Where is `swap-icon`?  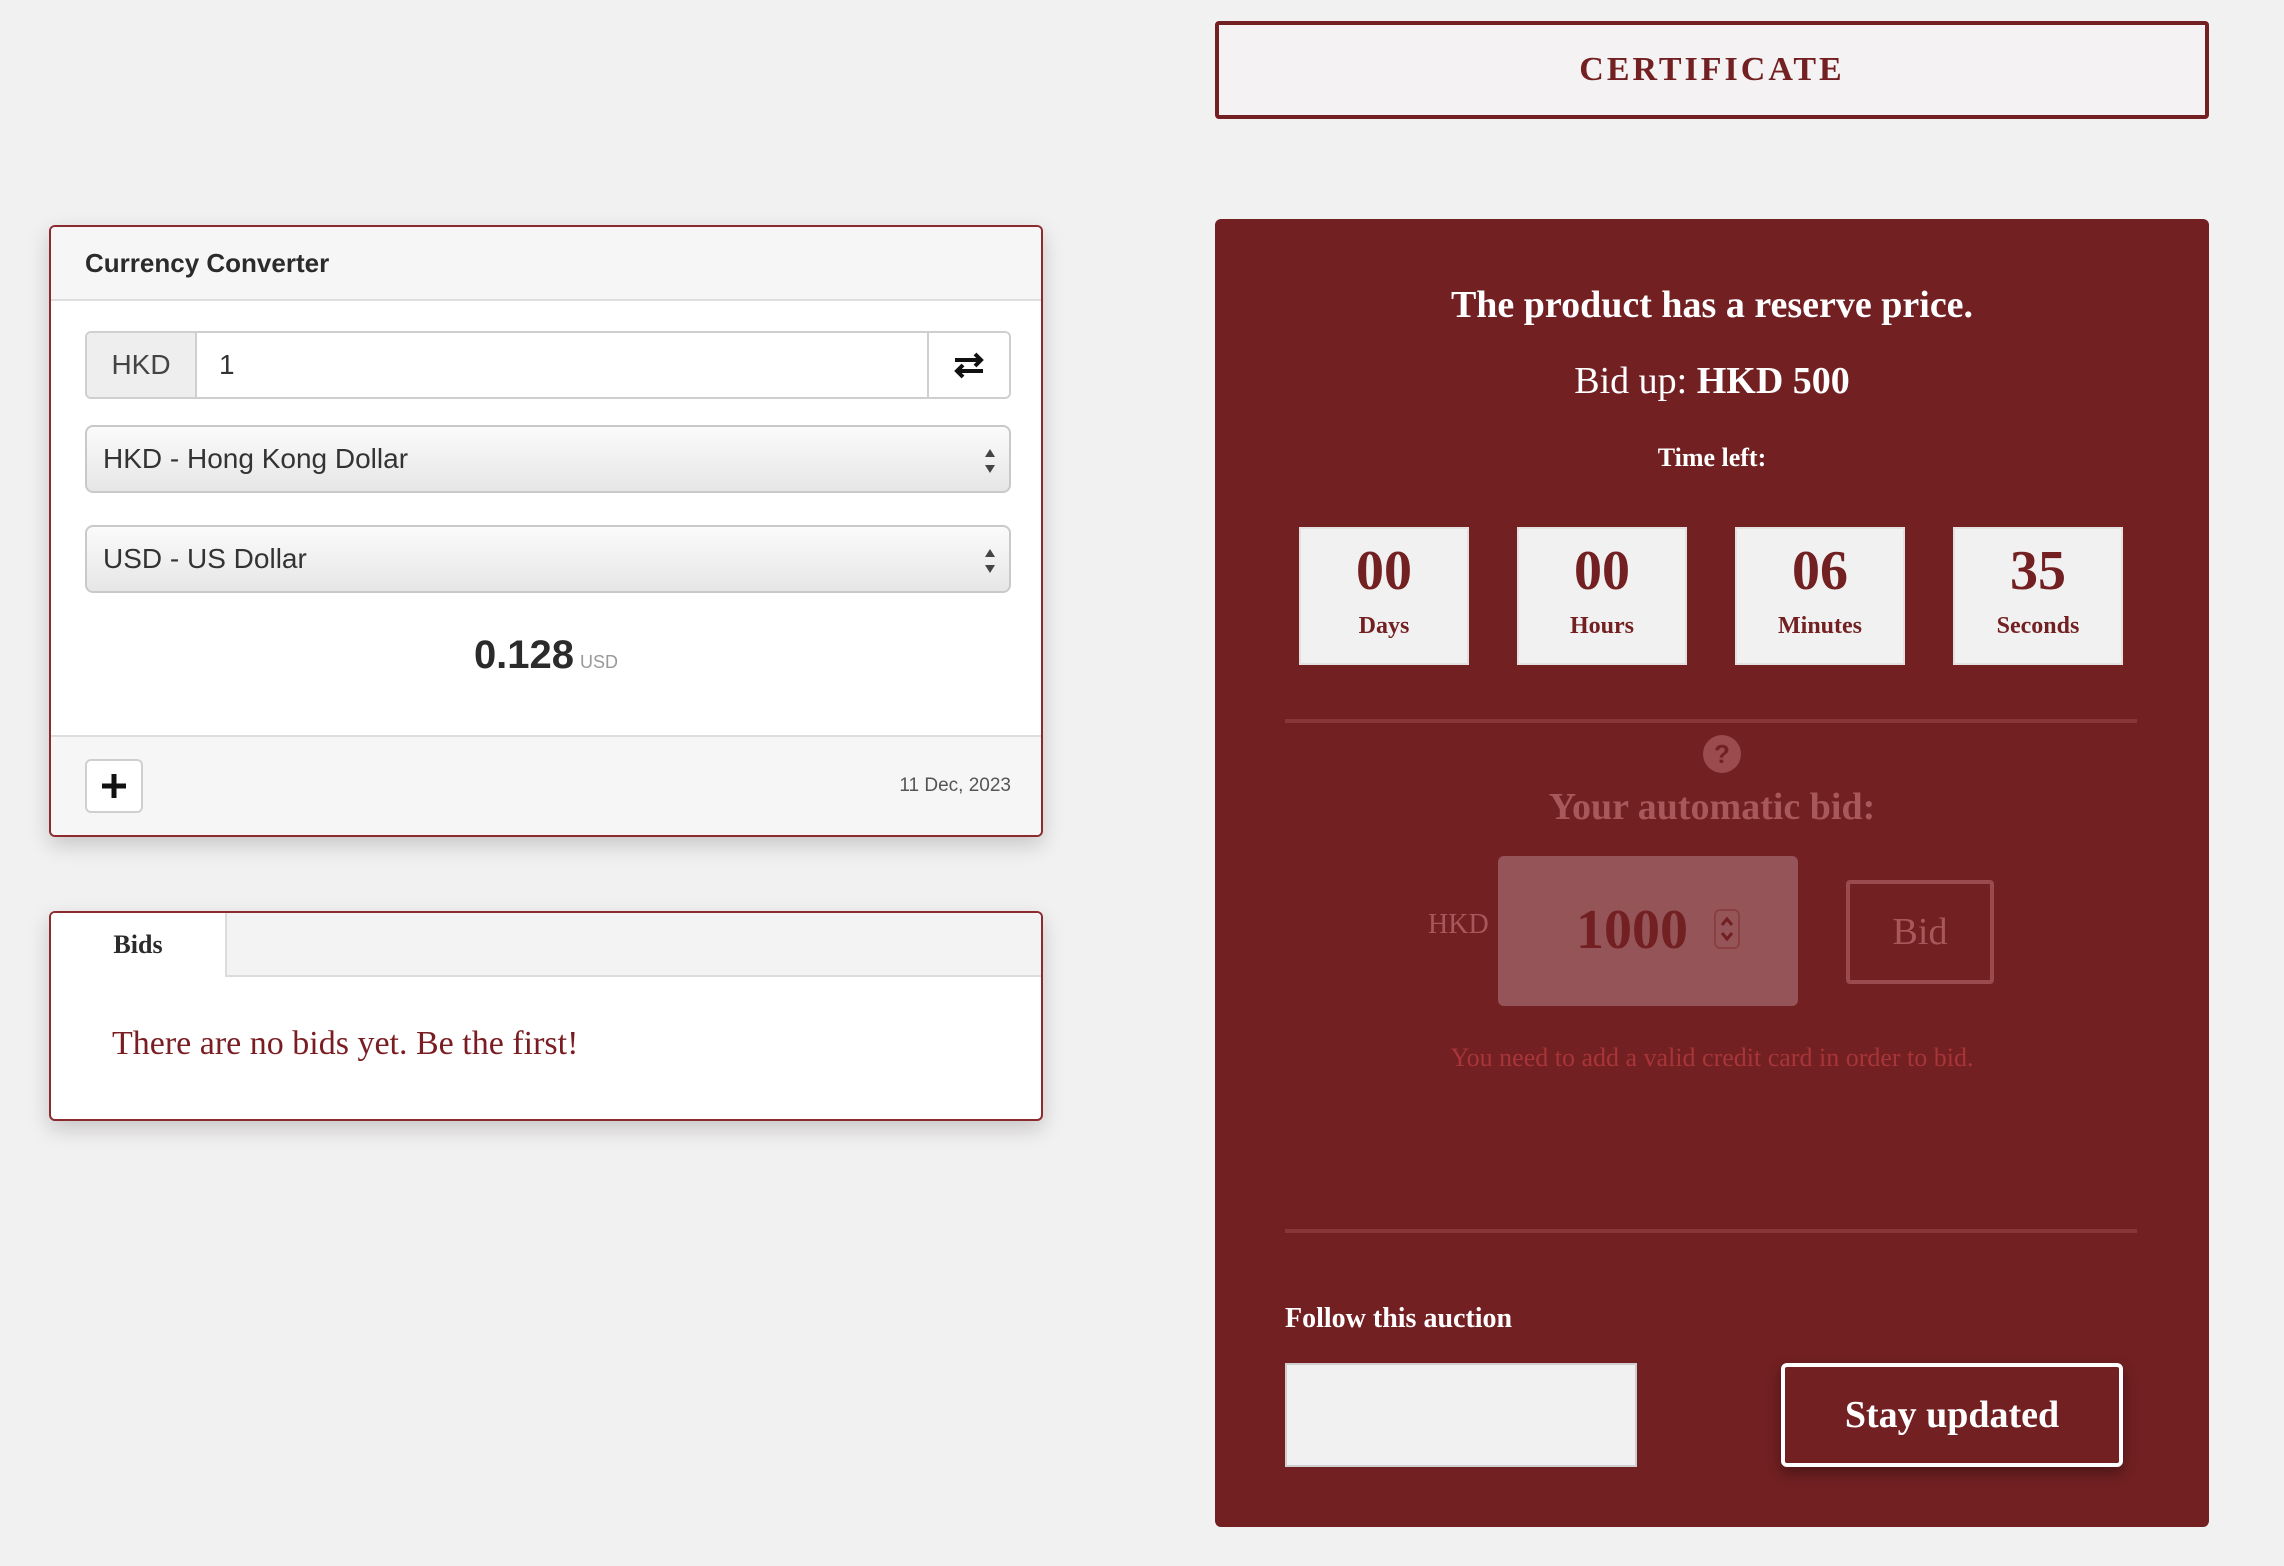 swap-icon is located at coordinates (969, 365).